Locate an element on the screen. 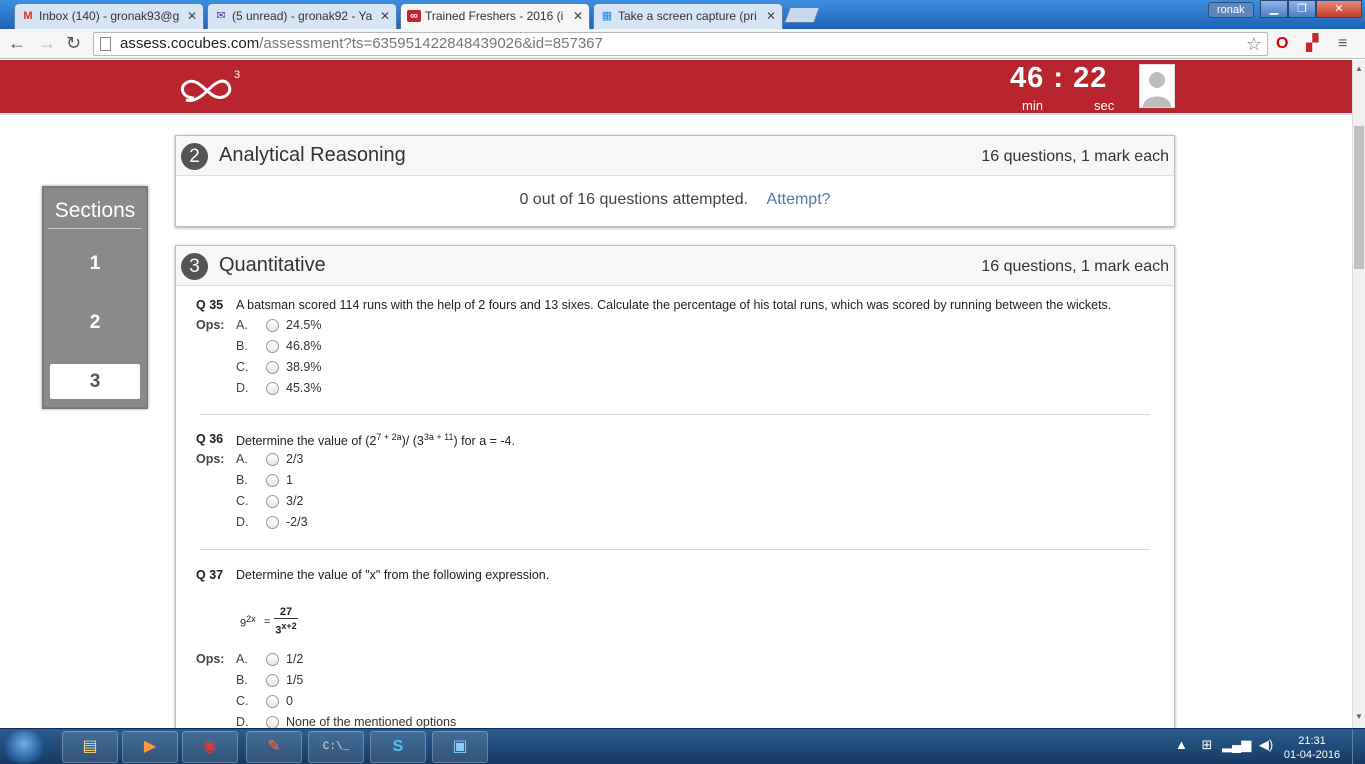 Image resolution: width=1365 pixels, height=764 pixels. menu-icon: ≡ is located at coordinates (1342, 44).